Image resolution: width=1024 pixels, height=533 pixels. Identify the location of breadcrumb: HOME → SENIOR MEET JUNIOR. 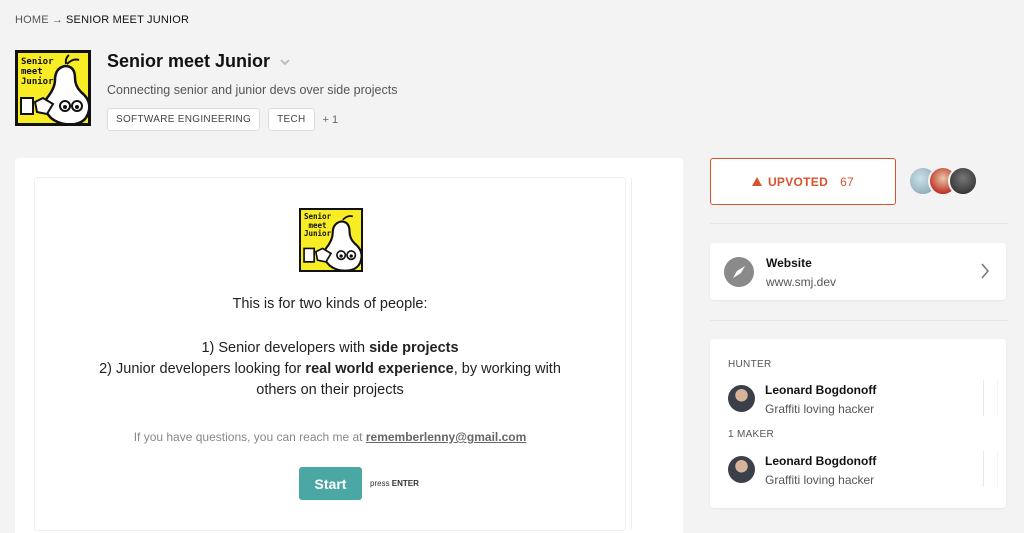
(102, 20).